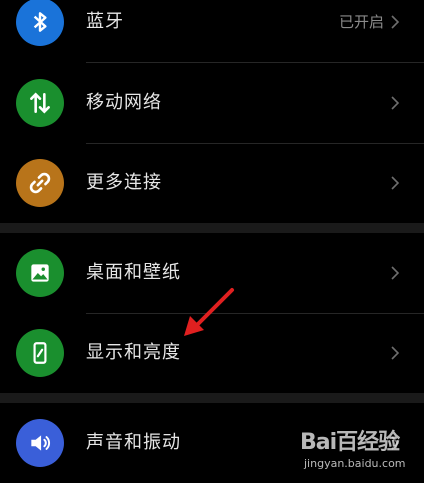  What do you see at coordinates (40, 23) in the screenshot?
I see `bluetooth-icon` at bounding box center [40, 23].